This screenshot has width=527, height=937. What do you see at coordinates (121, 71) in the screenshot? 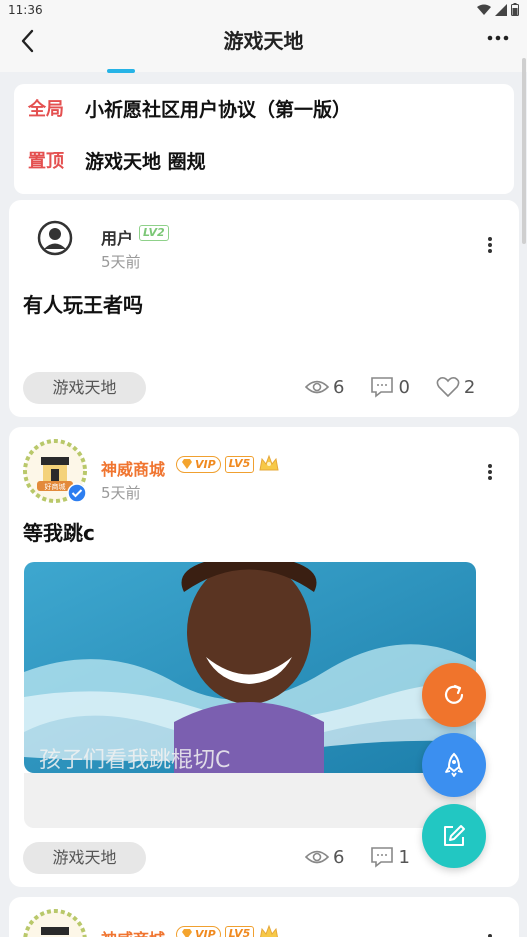
I see `tab-indicator` at bounding box center [121, 71].